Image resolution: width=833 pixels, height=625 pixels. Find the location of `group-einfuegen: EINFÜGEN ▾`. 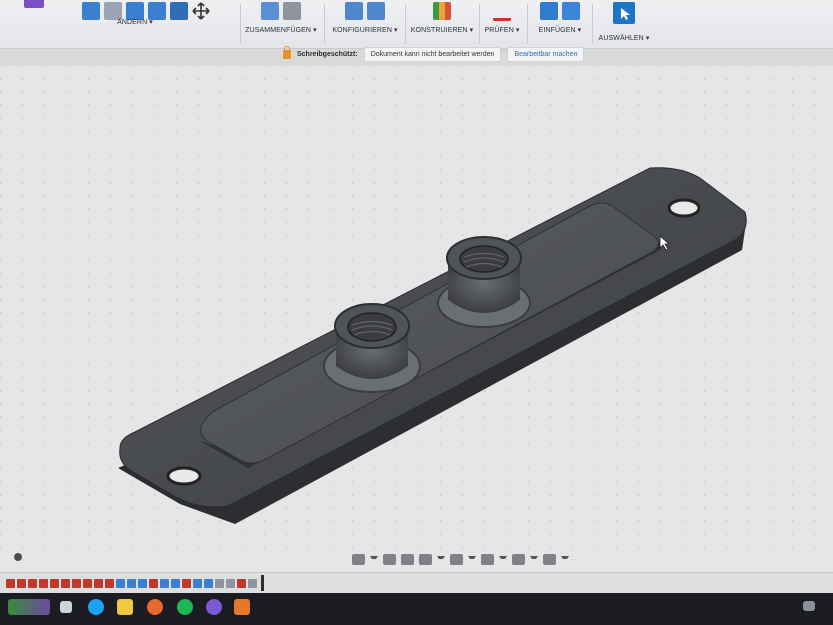

group-einfuegen: EINFÜGEN ▾ is located at coordinates (560, 24).